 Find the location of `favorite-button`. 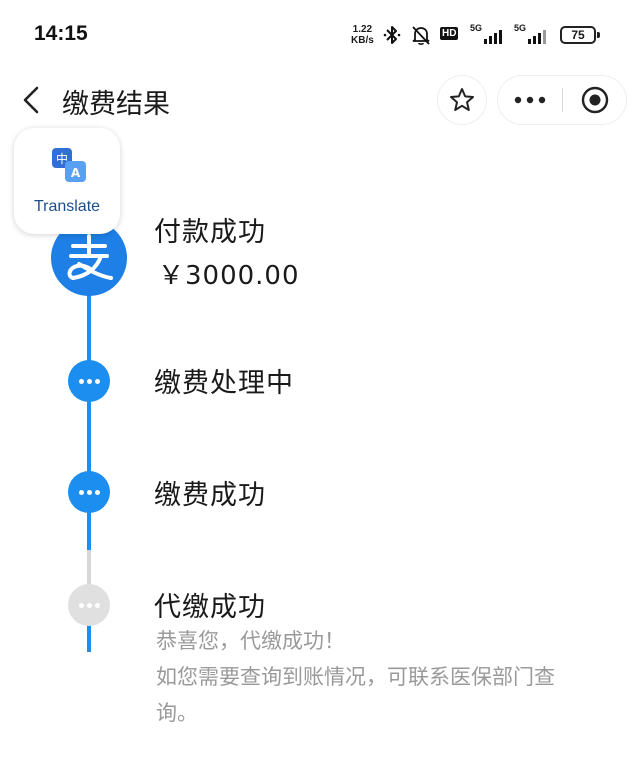

favorite-button is located at coordinates (462, 100).